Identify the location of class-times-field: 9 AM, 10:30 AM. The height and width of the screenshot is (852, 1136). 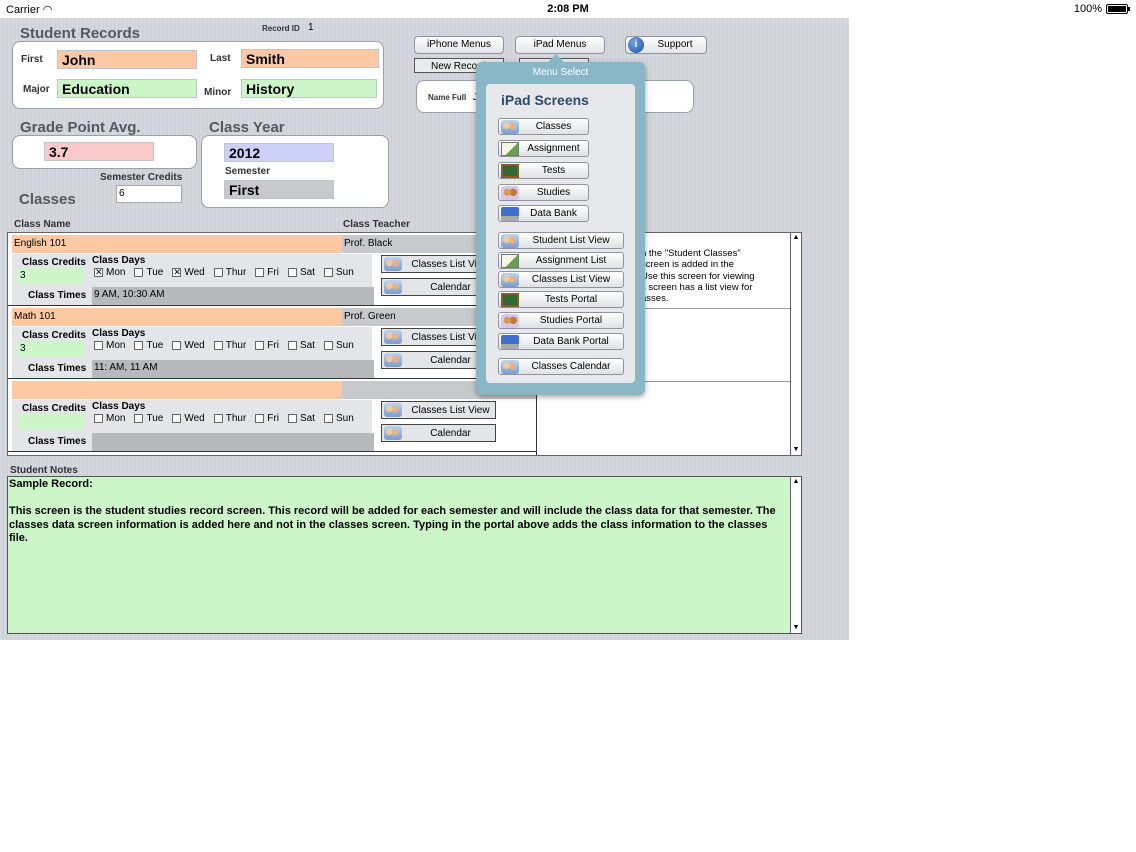
(233, 296).